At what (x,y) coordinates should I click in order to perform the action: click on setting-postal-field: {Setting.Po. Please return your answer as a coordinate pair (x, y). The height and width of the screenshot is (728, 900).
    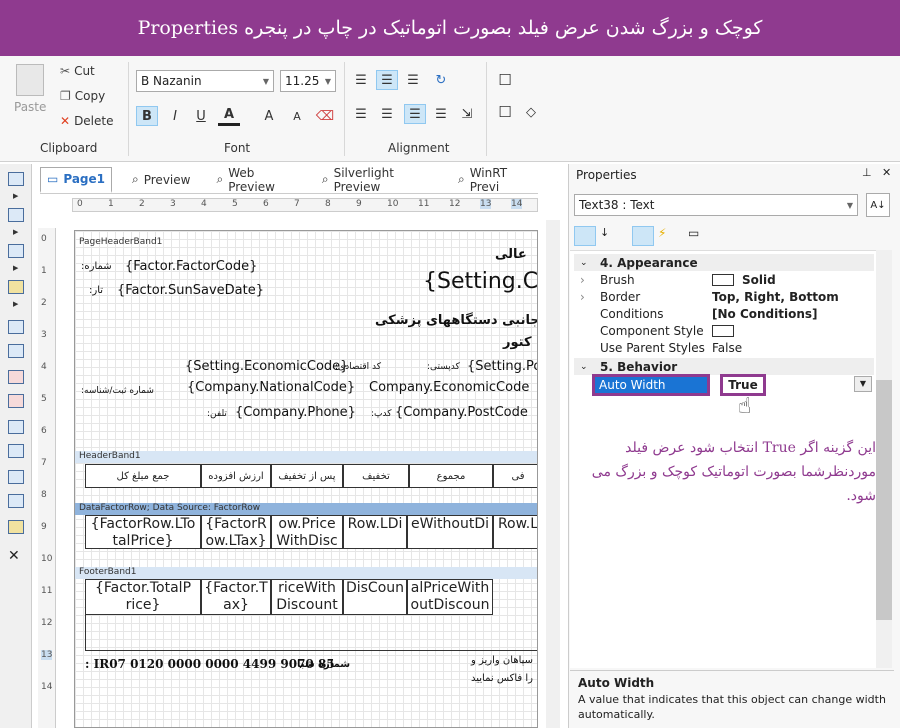
    Looking at the image, I should click on (502, 366).